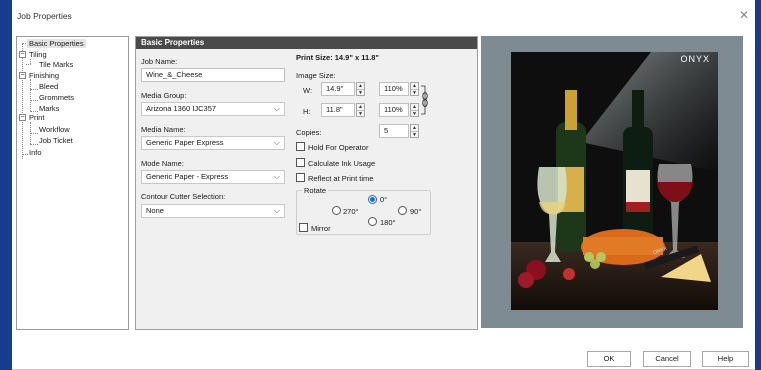 The width and height of the screenshot is (761, 370). I want to click on tree-item-info: Info, so click(35, 152).